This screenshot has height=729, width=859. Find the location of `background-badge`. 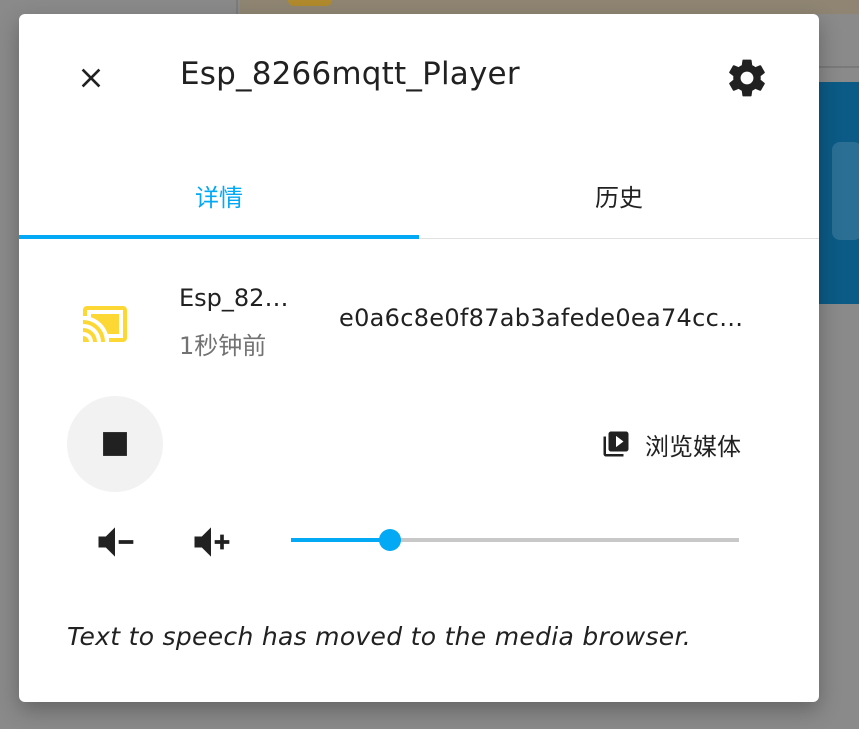

background-badge is located at coordinates (310, 3).